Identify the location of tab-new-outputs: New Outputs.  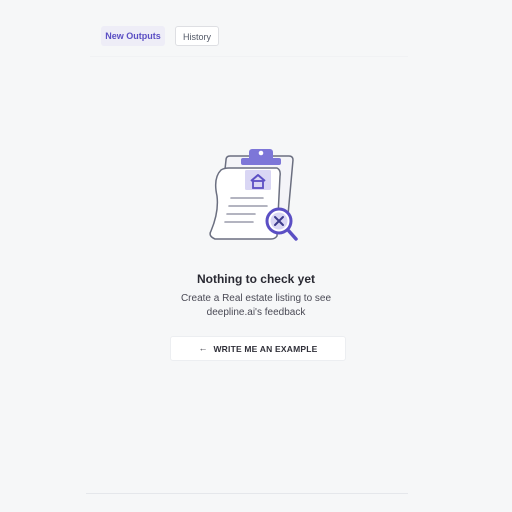
(133, 36).